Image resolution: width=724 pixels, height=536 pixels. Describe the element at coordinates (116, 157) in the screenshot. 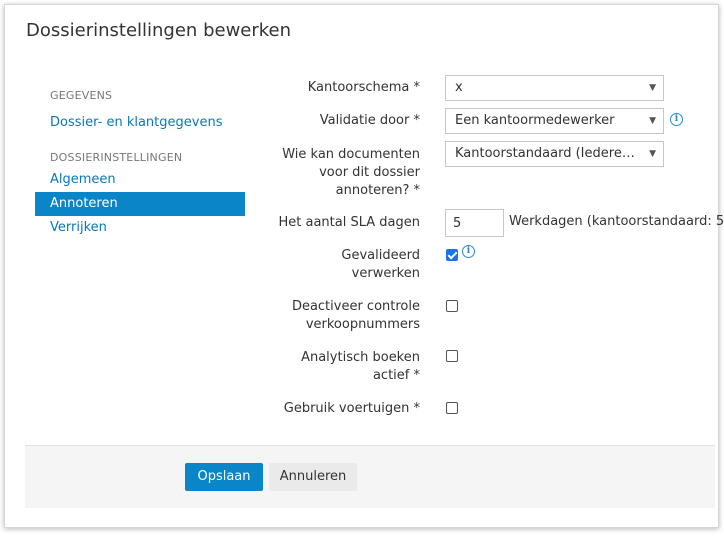

I see `sidebar-section-dossierinstellingen: DOSSIERINSTELLINGEN` at that location.